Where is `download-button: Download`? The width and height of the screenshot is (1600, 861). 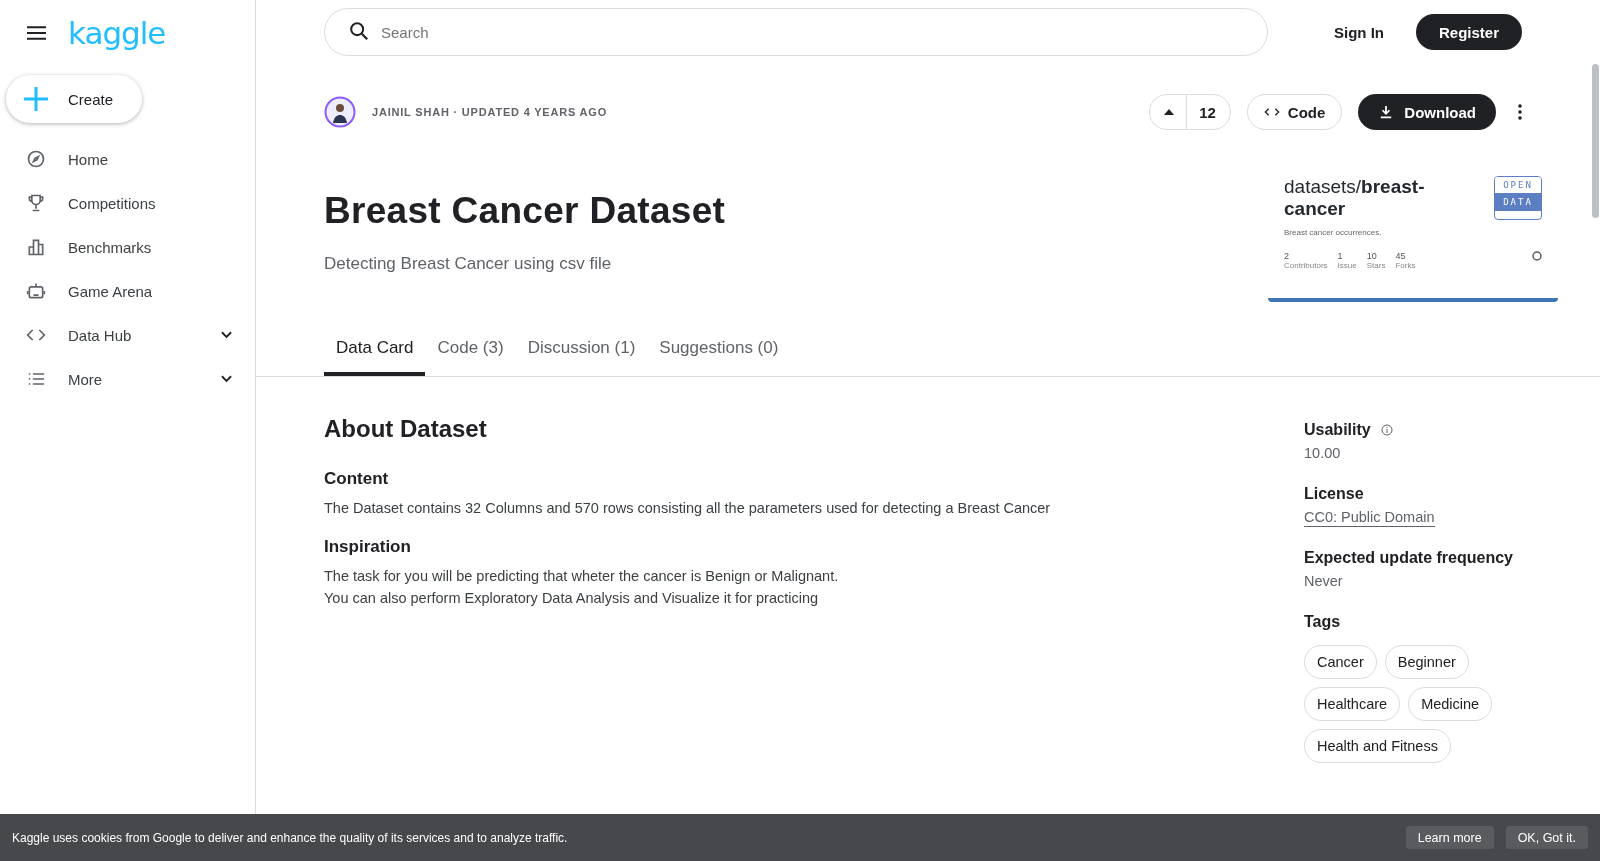 download-button: Download is located at coordinates (1427, 112).